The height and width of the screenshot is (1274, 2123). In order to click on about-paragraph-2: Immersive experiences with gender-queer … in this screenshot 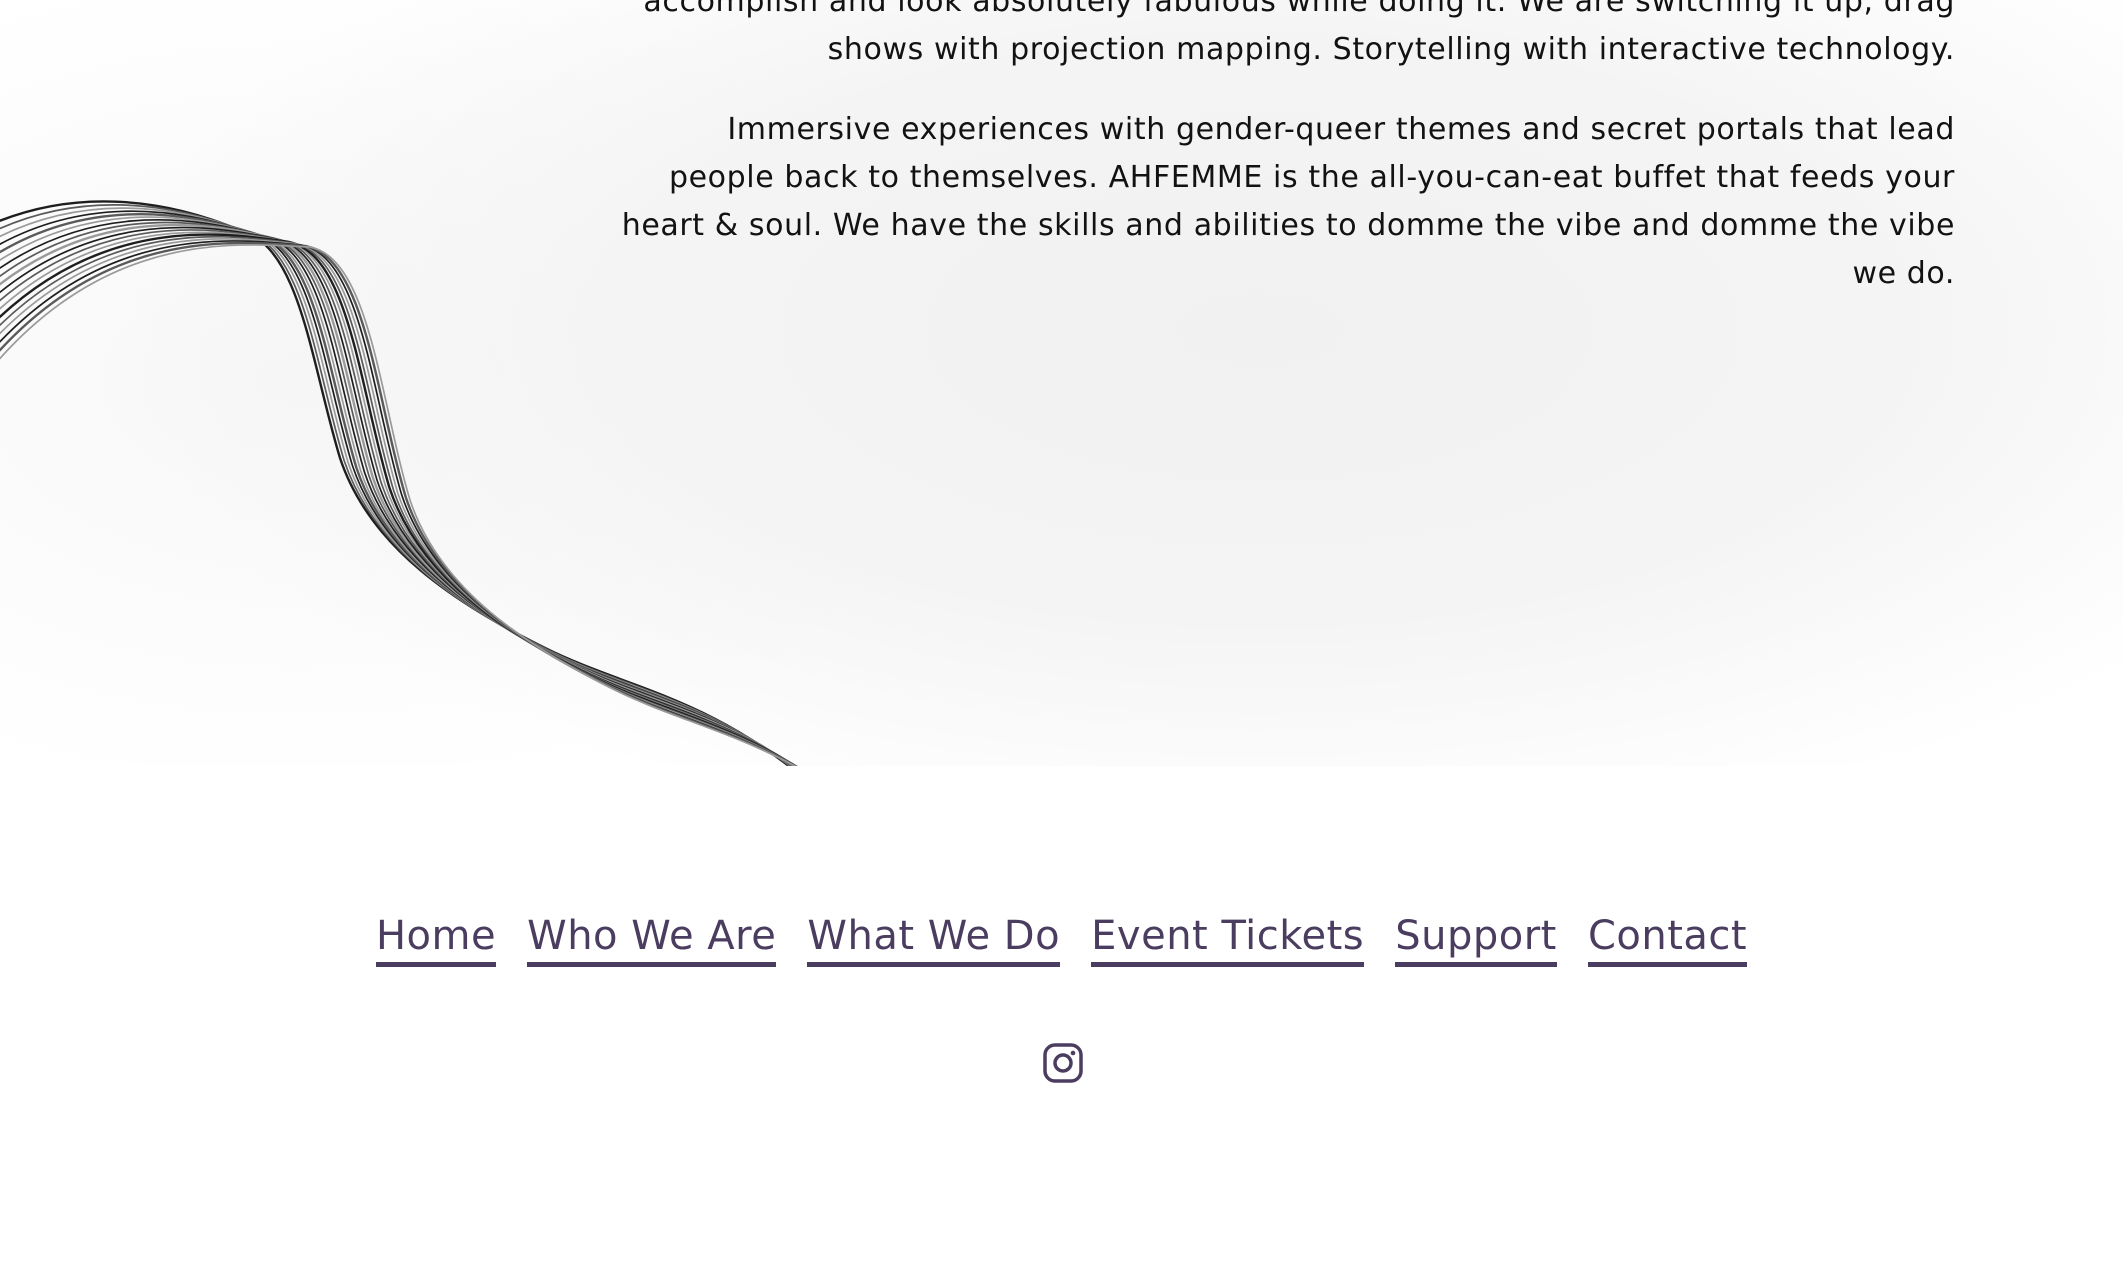, I will do `click(1288, 201)`.